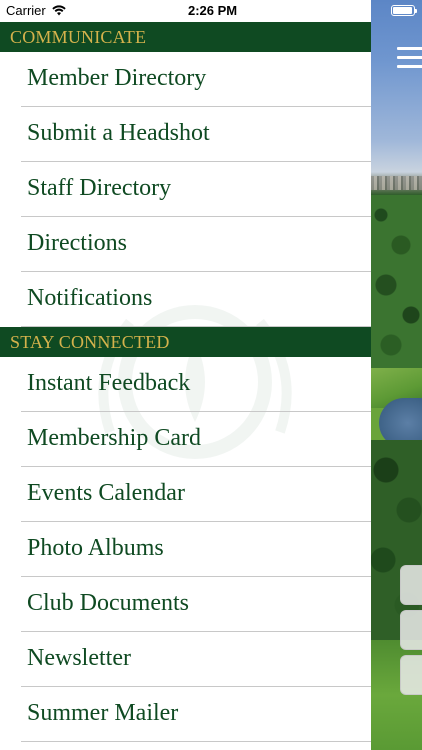 Image resolution: width=422 pixels, height=750 pixels. Describe the element at coordinates (404, 10) in the screenshot. I see `battery-icon` at that location.